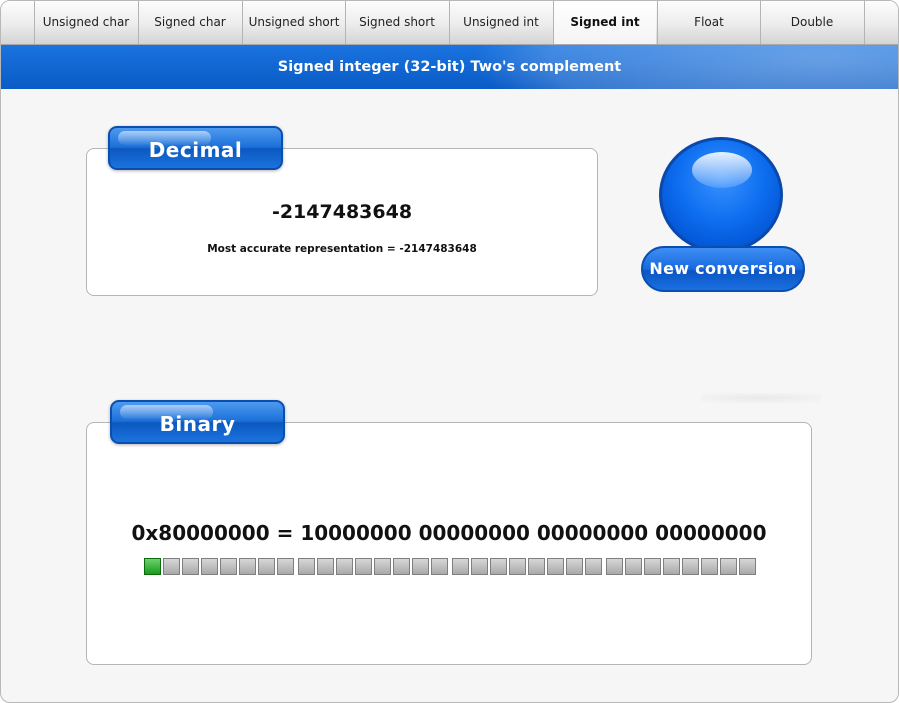 The height and width of the screenshot is (703, 899). I want to click on tab-signed-short: Signed short, so click(396, 22).